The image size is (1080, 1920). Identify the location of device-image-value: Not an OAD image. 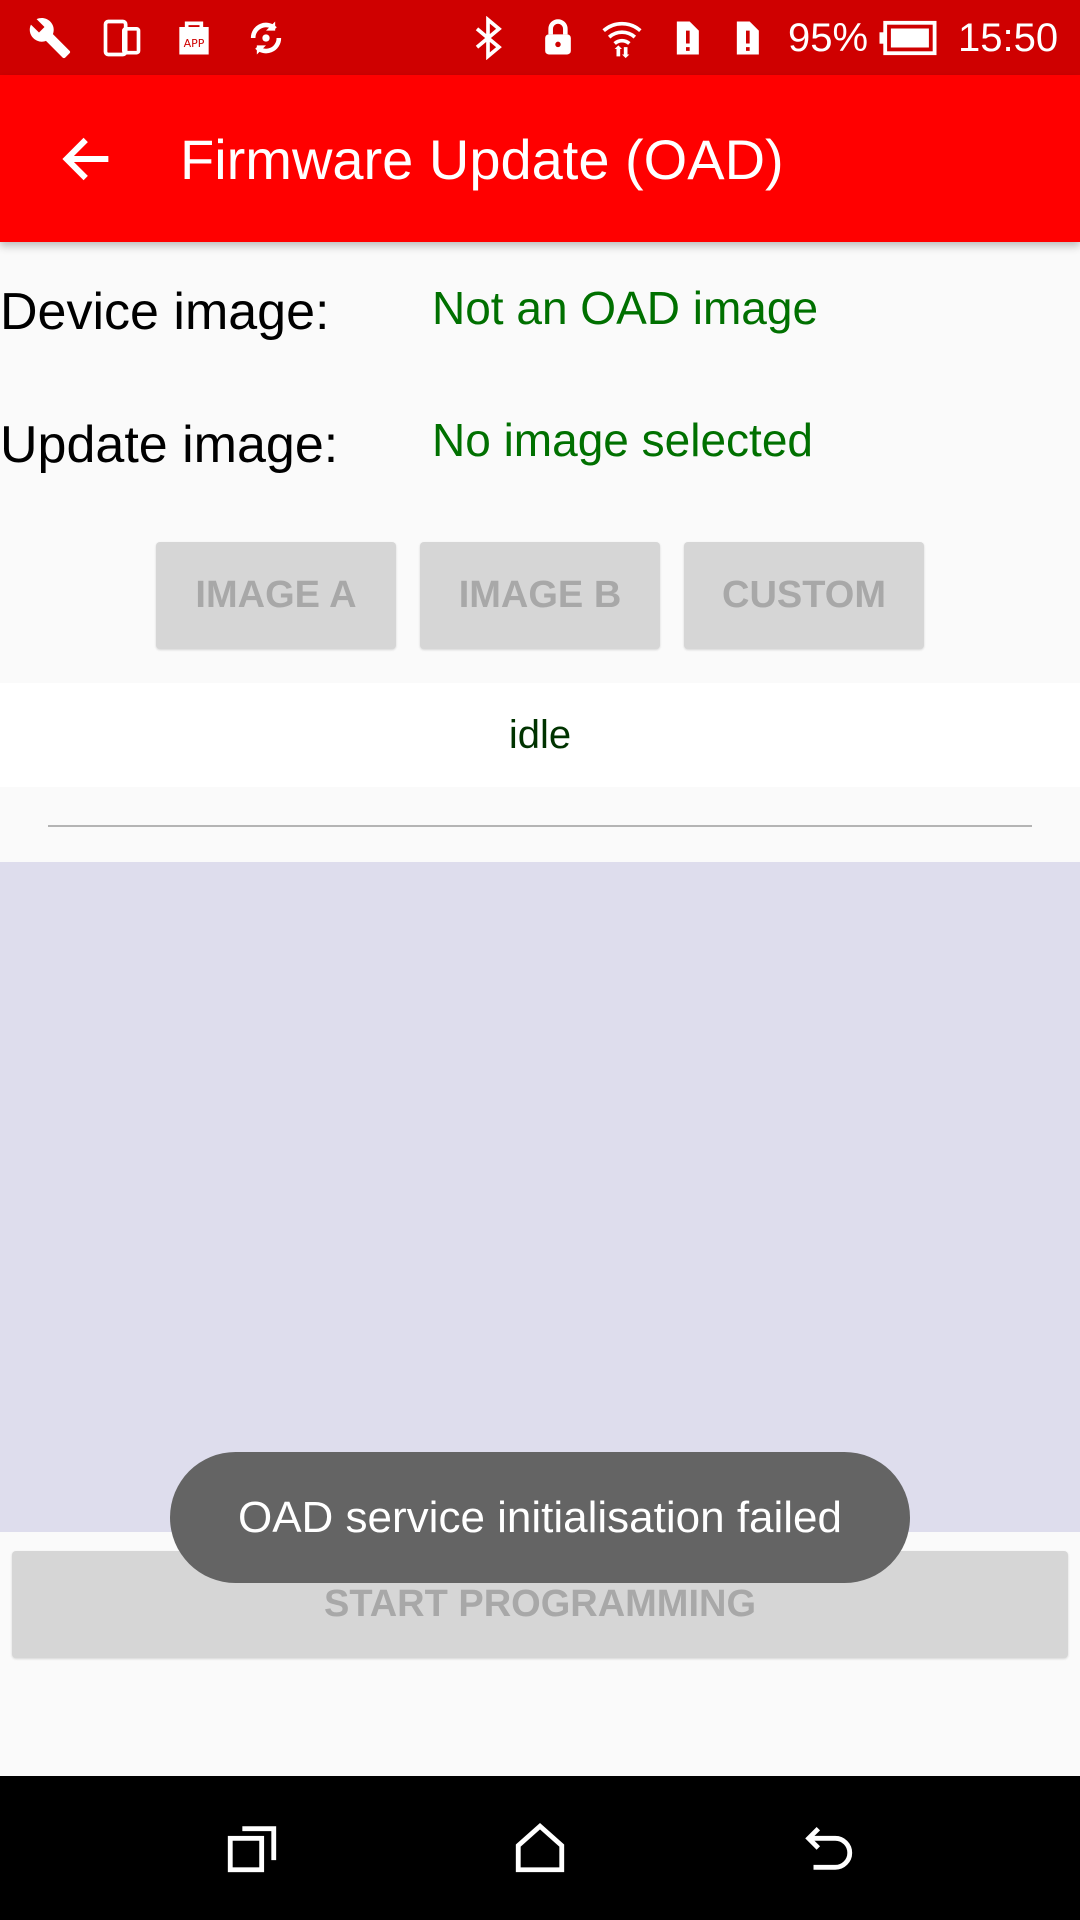
(625, 308).